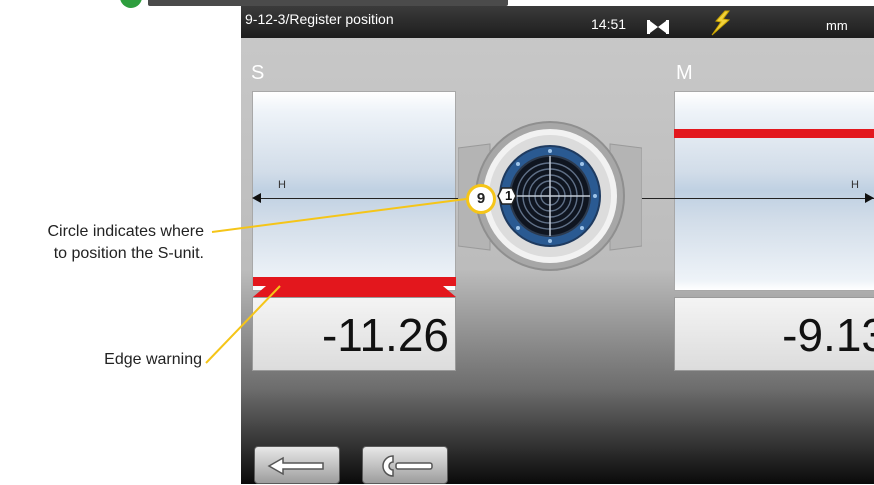 This screenshot has width=874, height=485. Describe the element at coordinates (339, 215) in the screenshot. I see `circle-callout-line` at that location.